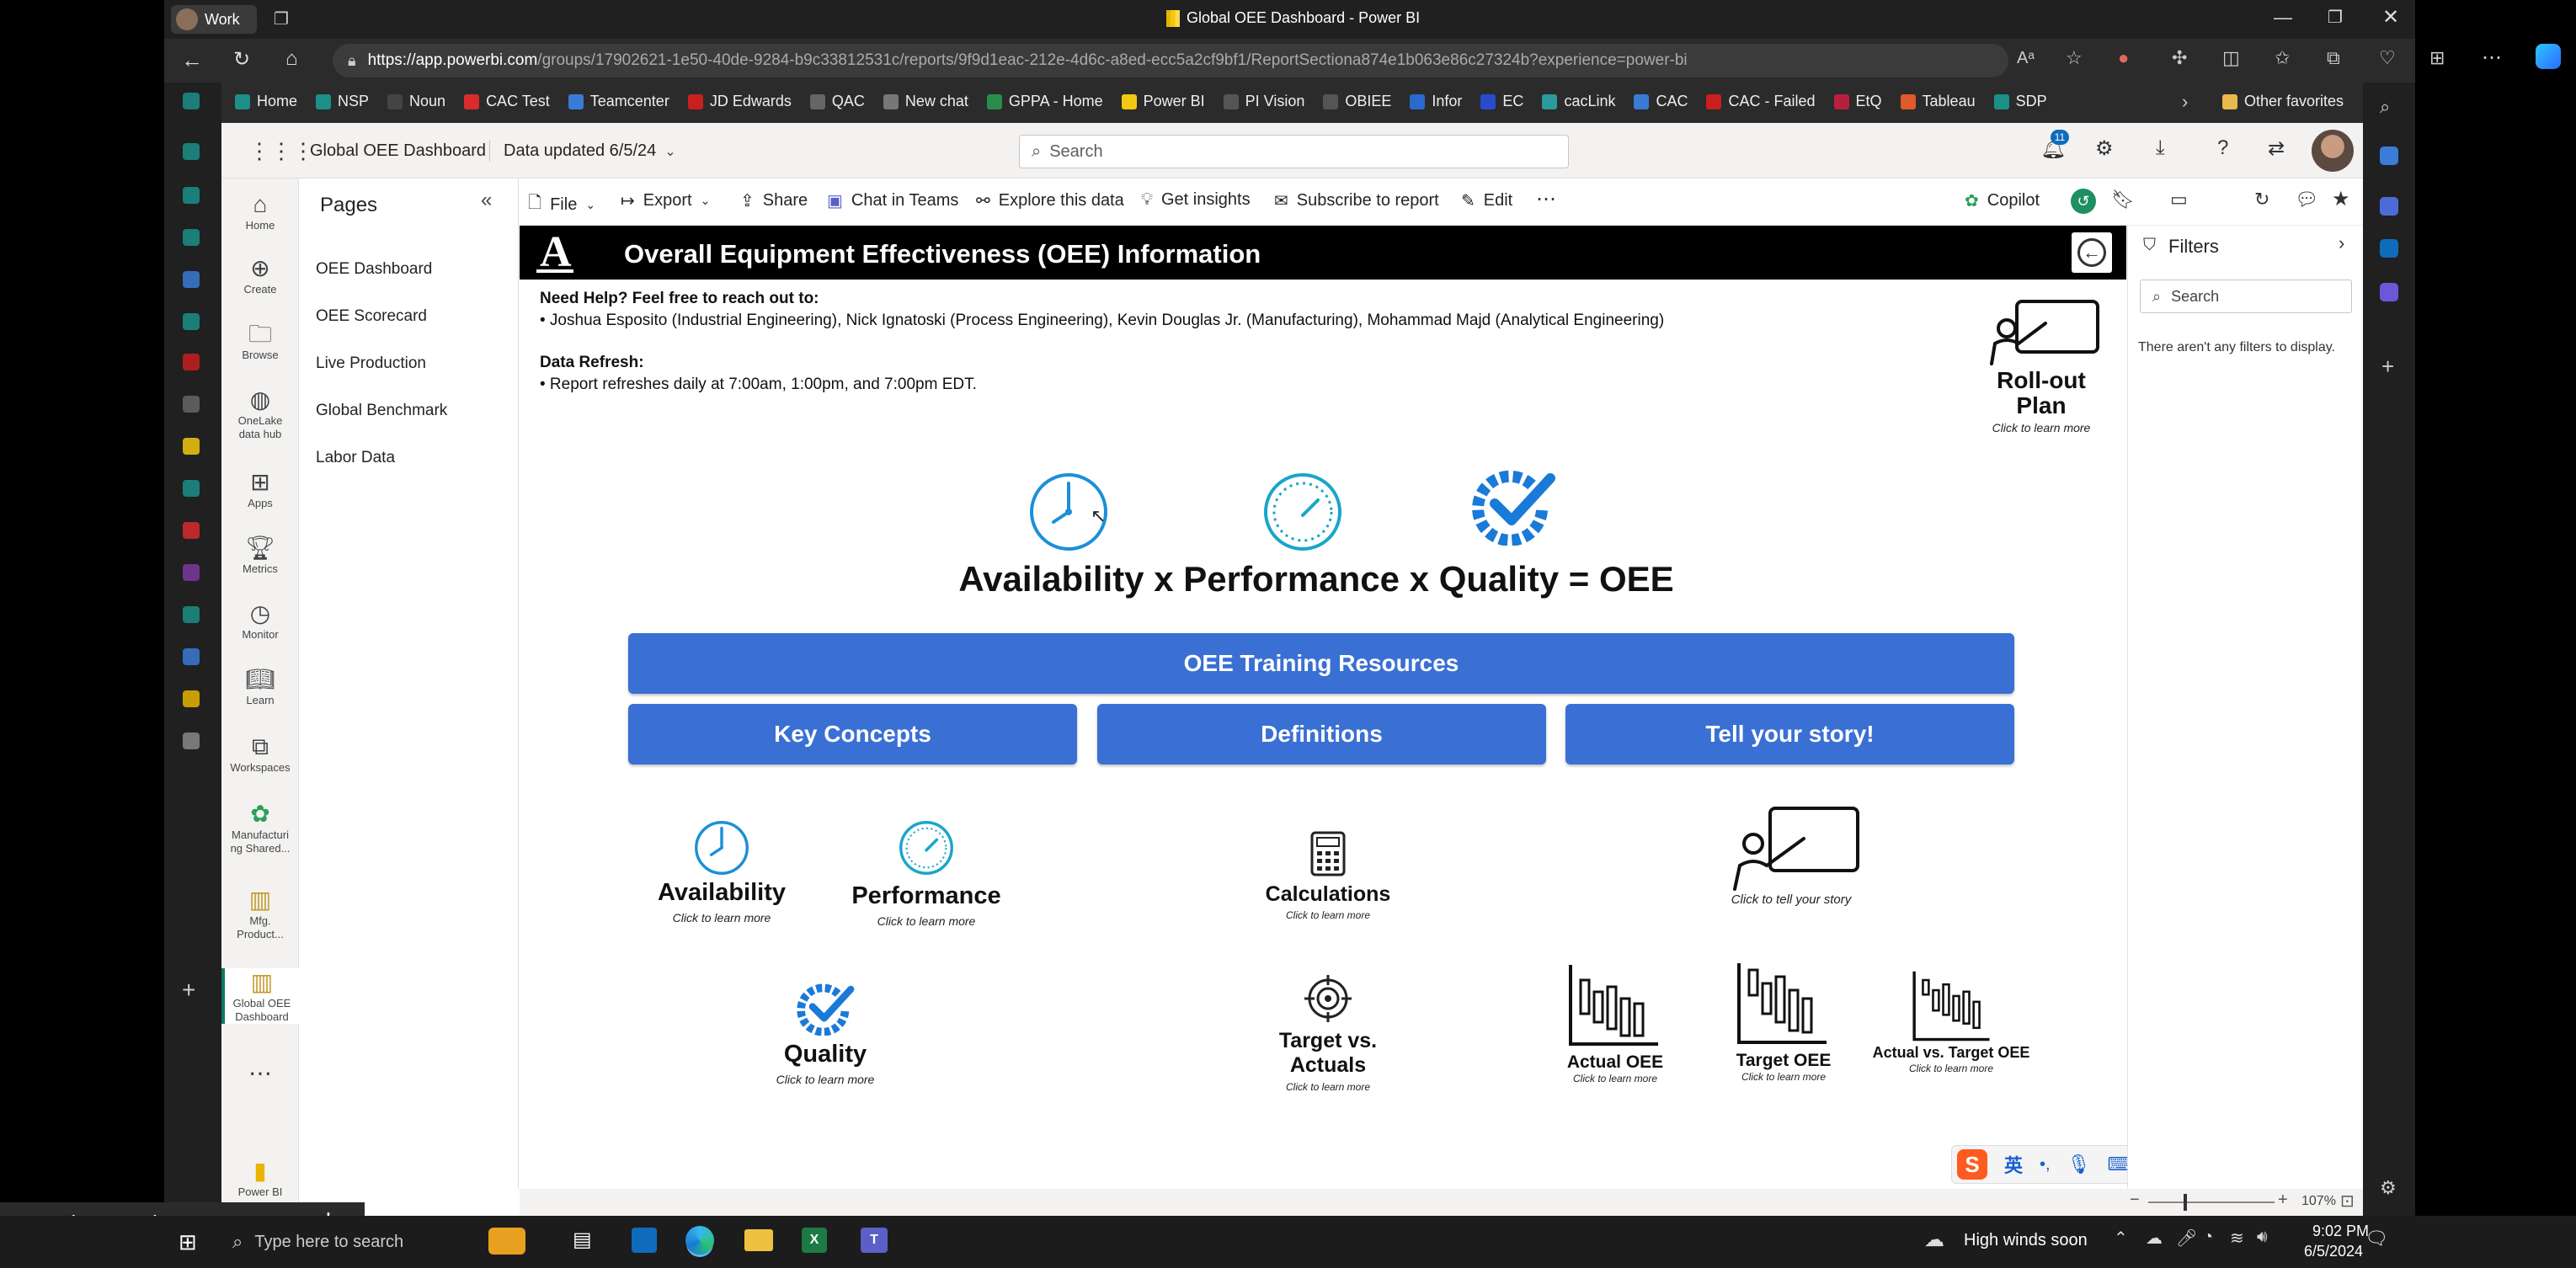  What do you see at coordinates (1356, 200) in the screenshot?
I see `subscribe-button: ✉ Subscribe to report` at bounding box center [1356, 200].